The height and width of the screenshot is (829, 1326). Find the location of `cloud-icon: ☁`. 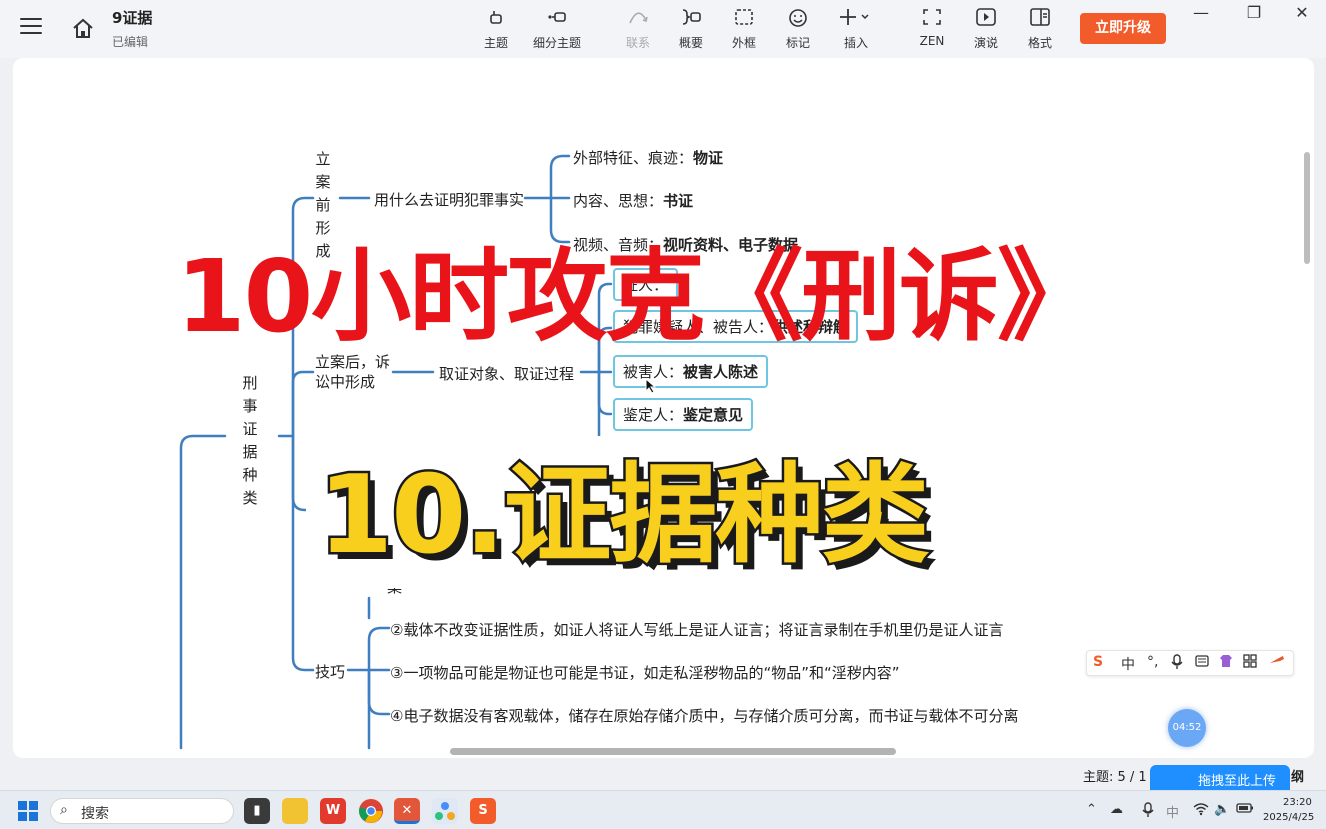

cloud-icon: ☁ is located at coordinates (1116, 809).